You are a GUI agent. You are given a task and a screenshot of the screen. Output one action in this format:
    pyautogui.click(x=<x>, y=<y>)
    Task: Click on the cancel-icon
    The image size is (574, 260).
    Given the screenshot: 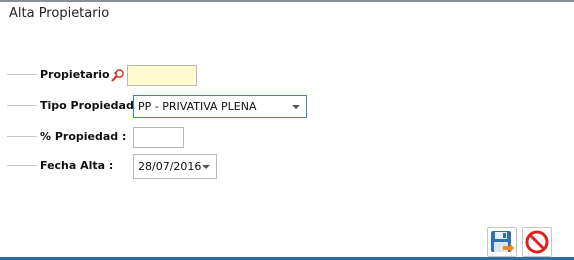 What is the action you would take?
    pyautogui.click(x=537, y=242)
    